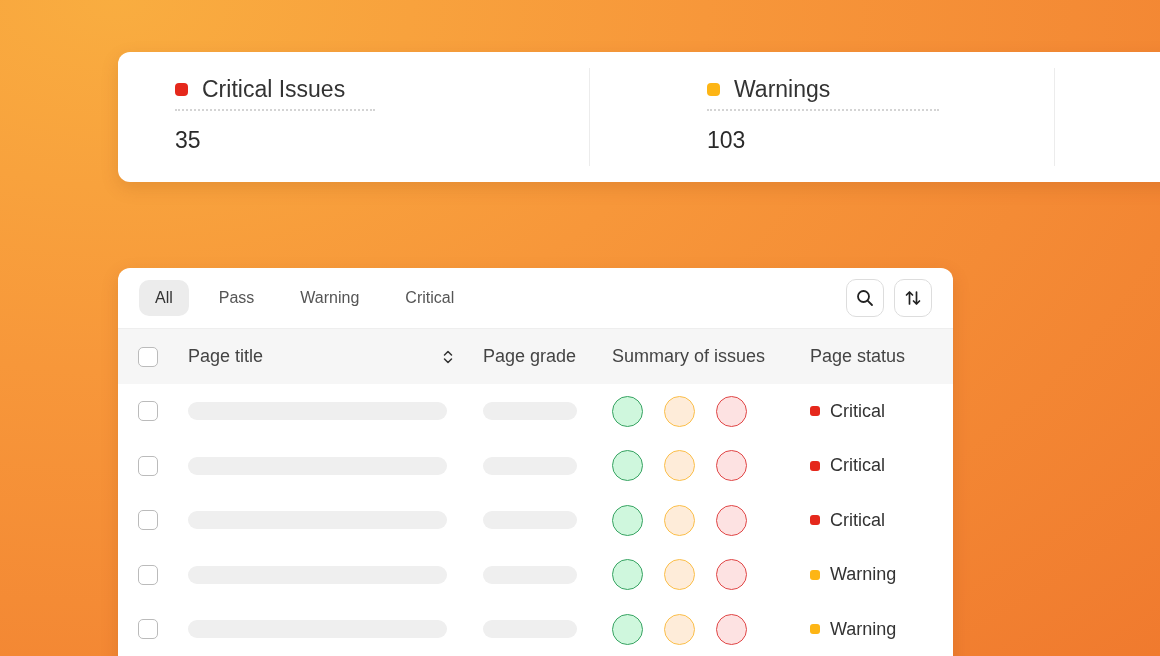  What do you see at coordinates (226, 356) in the screenshot?
I see `column-header: Page title` at bounding box center [226, 356].